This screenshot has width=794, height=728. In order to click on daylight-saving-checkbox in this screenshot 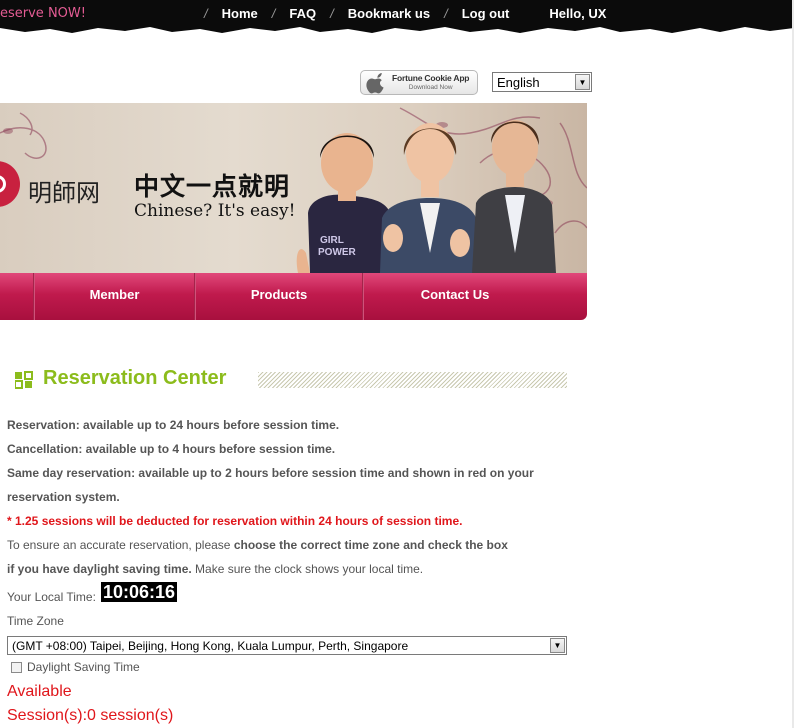, I will do `click(16, 667)`.